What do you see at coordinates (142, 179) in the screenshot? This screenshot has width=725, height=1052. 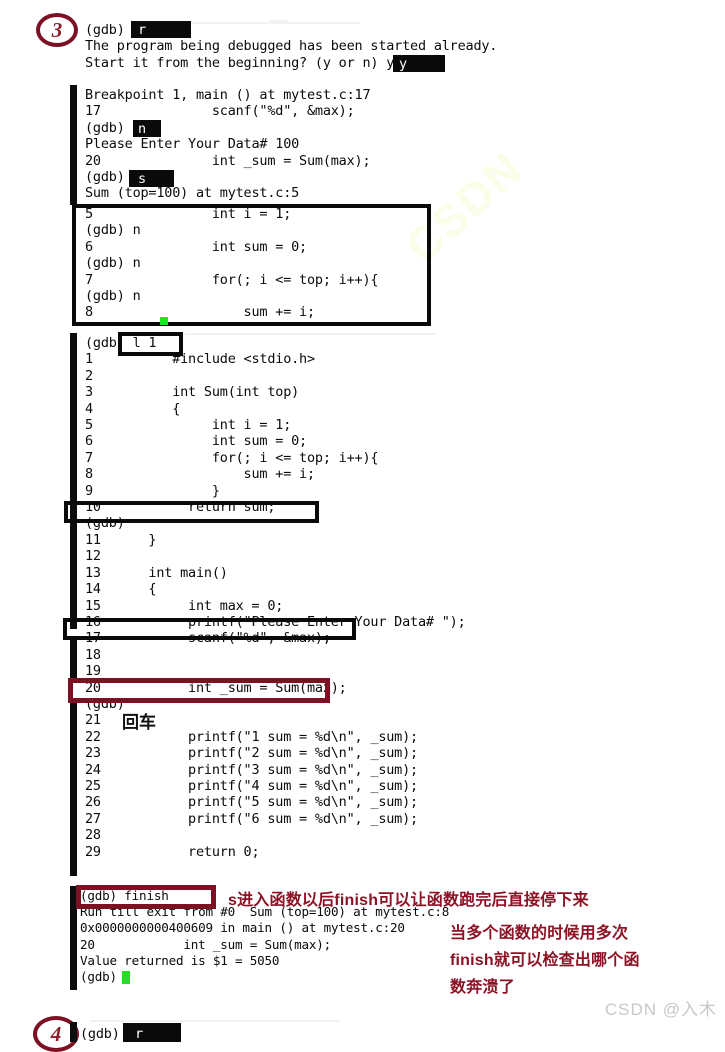 I see `terminal-cmd-s: s` at bounding box center [142, 179].